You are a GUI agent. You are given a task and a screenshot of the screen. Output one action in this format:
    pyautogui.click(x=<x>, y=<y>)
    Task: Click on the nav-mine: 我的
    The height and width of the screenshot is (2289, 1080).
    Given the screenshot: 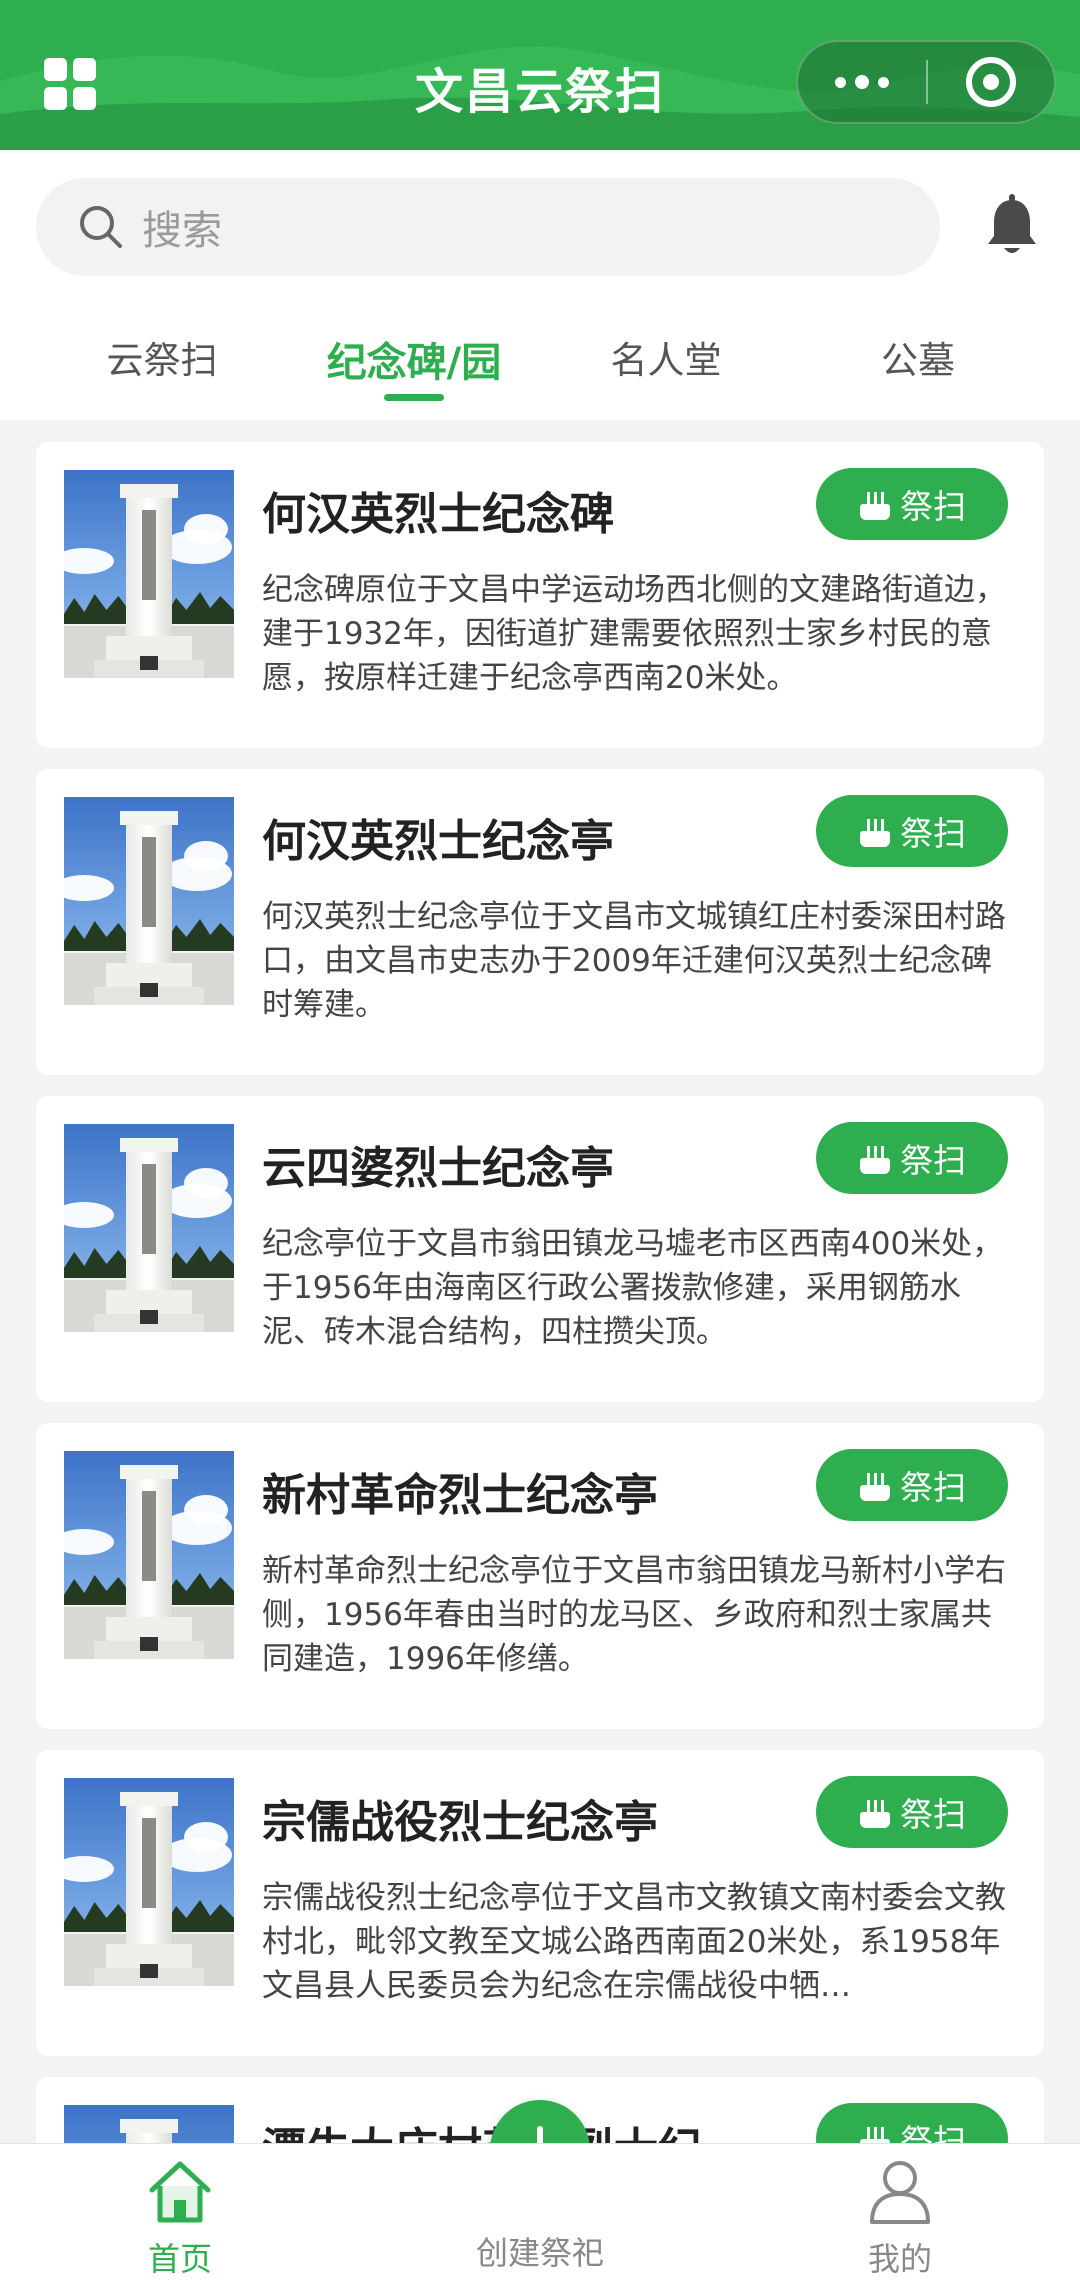 What is the action you would take?
    pyautogui.click(x=900, y=2219)
    